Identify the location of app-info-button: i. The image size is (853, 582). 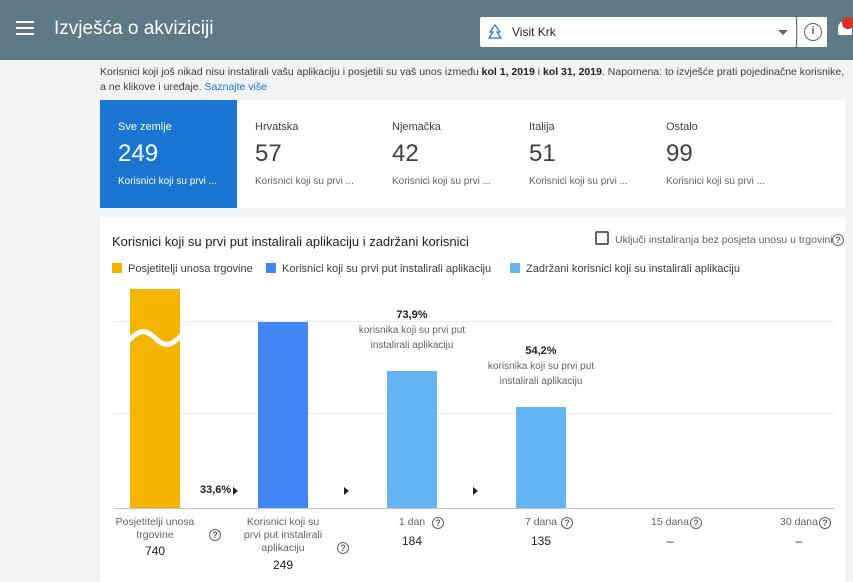
(812, 32).